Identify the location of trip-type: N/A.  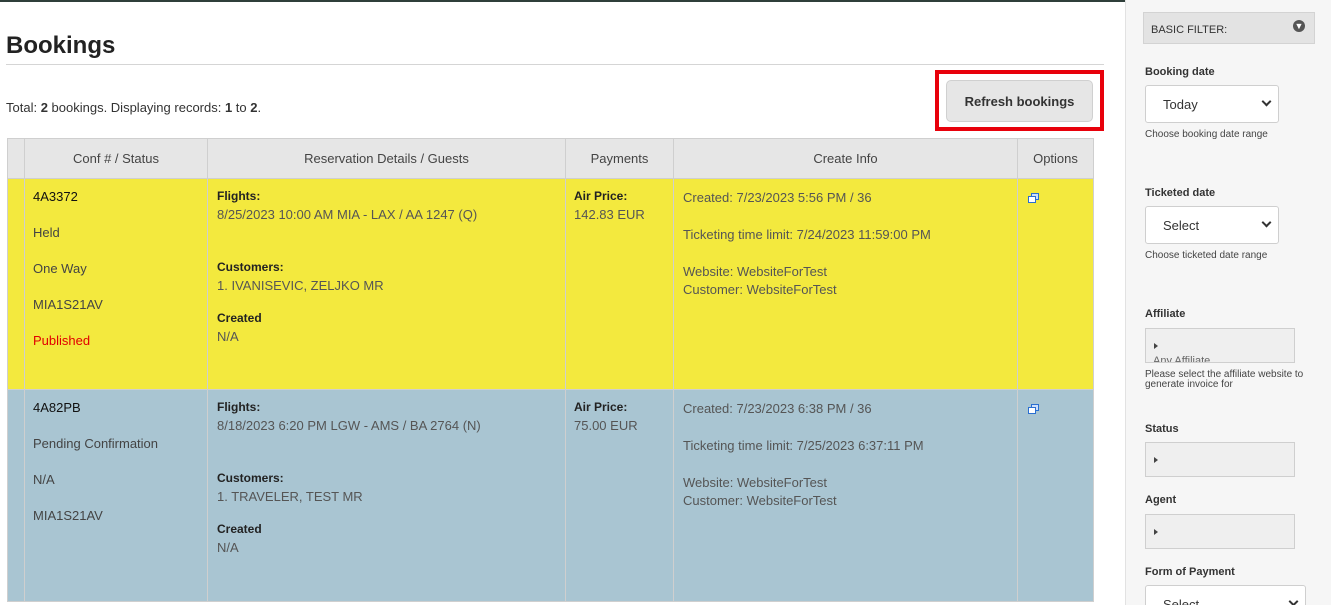
(44, 479).